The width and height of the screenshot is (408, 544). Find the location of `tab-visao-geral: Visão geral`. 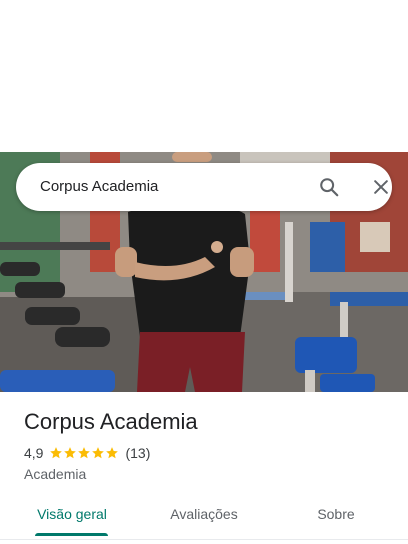

tab-visao-geral: Visão geral is located at coordinates (72, 514).